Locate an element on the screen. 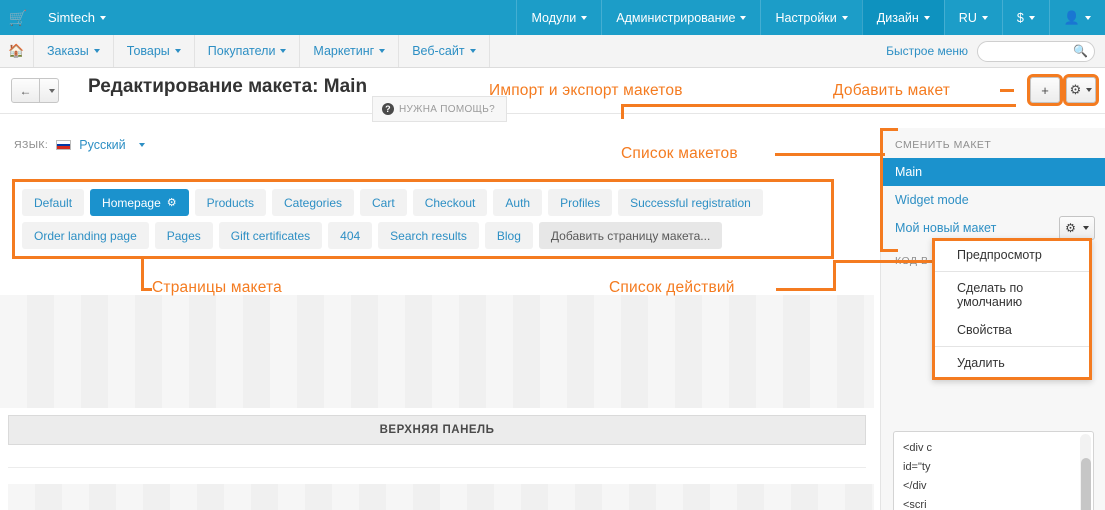 Image resolution: width=1105 pixels, height=510 pixels. layout-tab-search-results: Search results is located at coordinates (428, 235).